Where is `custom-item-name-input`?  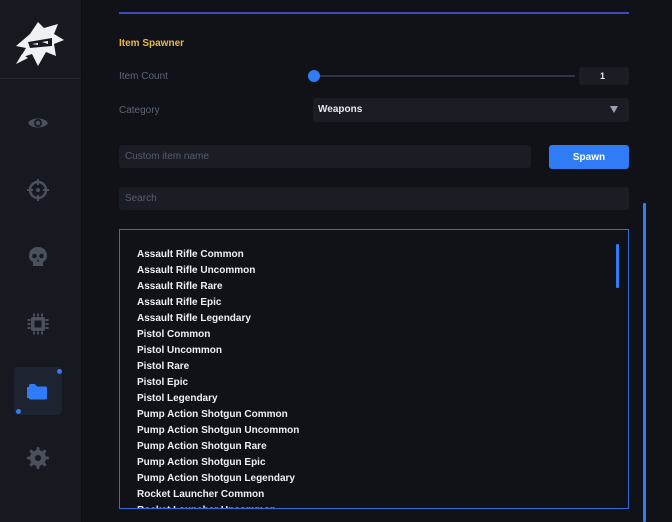
custom-item-name-input is located at coordinates (325, 156).